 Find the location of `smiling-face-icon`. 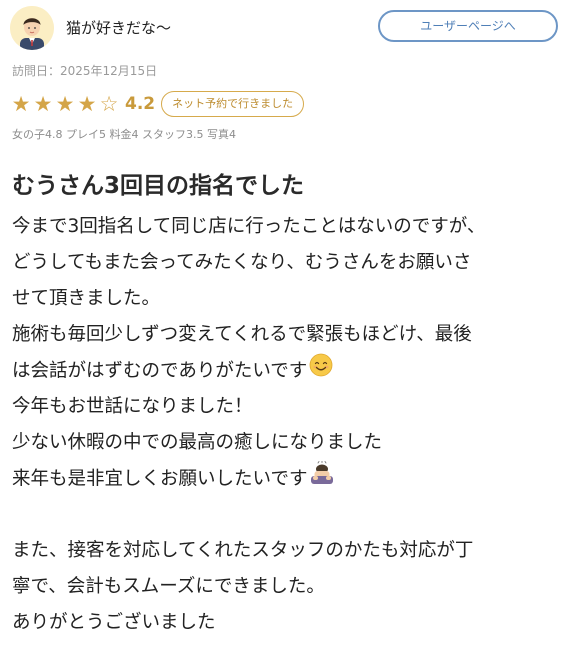

smiling-face-icon is located at coordinates (321, 371).